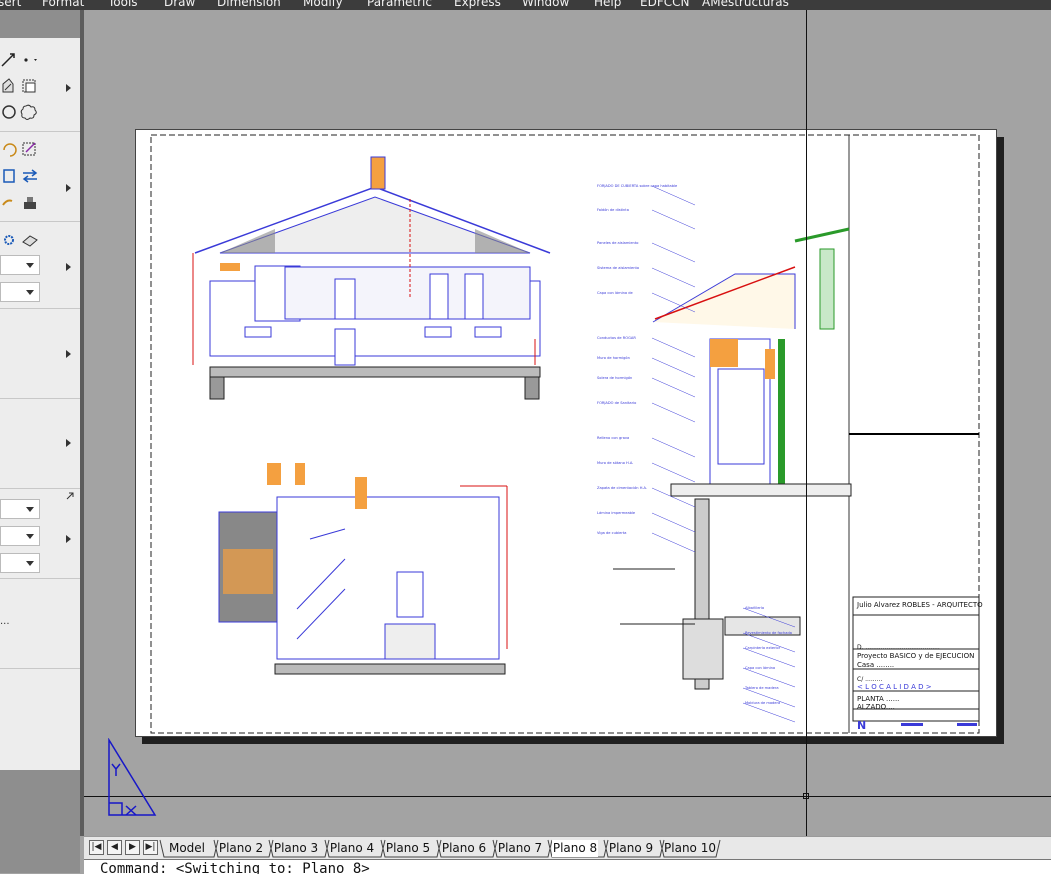  Describe the element at coordinates (63, 4) in the screenshot. I see `menu-format: Format` at that location.